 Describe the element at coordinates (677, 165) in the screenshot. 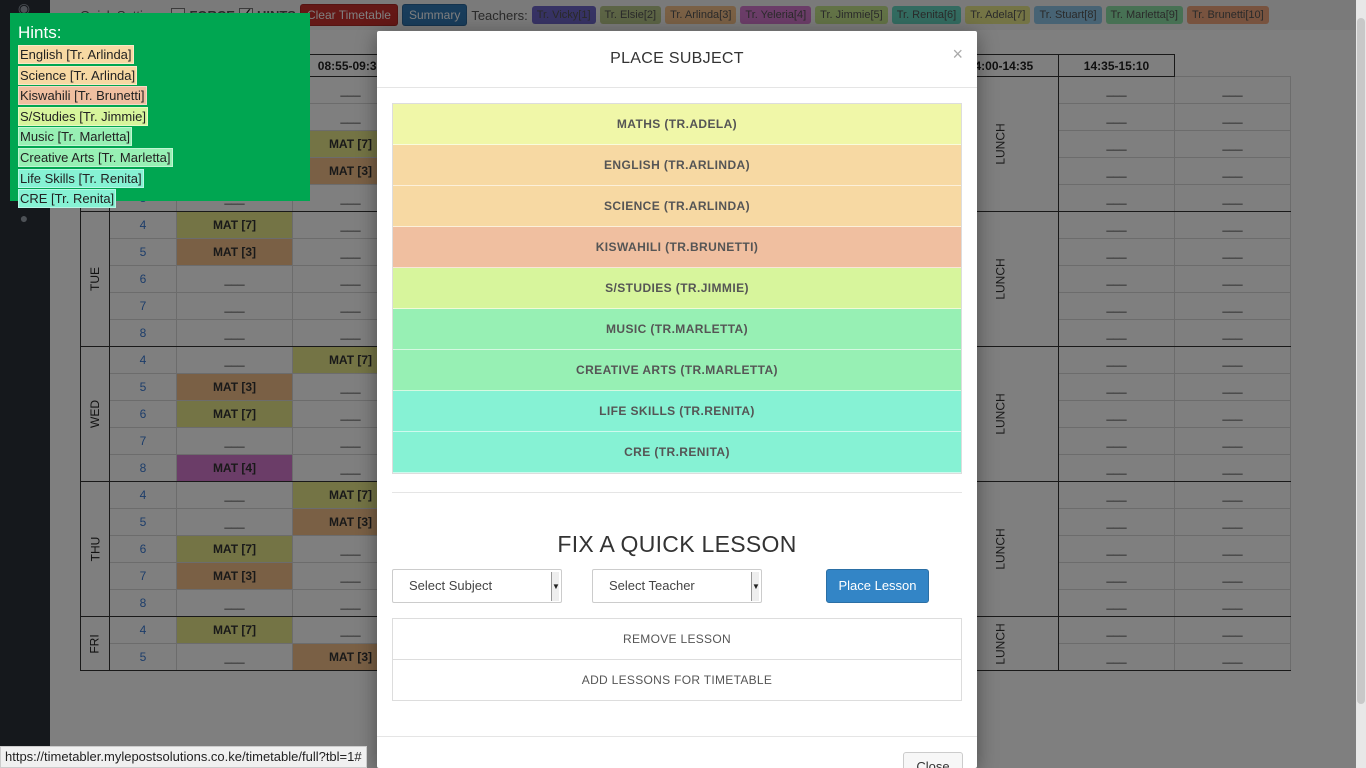

I see `subject-option: ENGLISH (TR.ARLINDA)` at that location.